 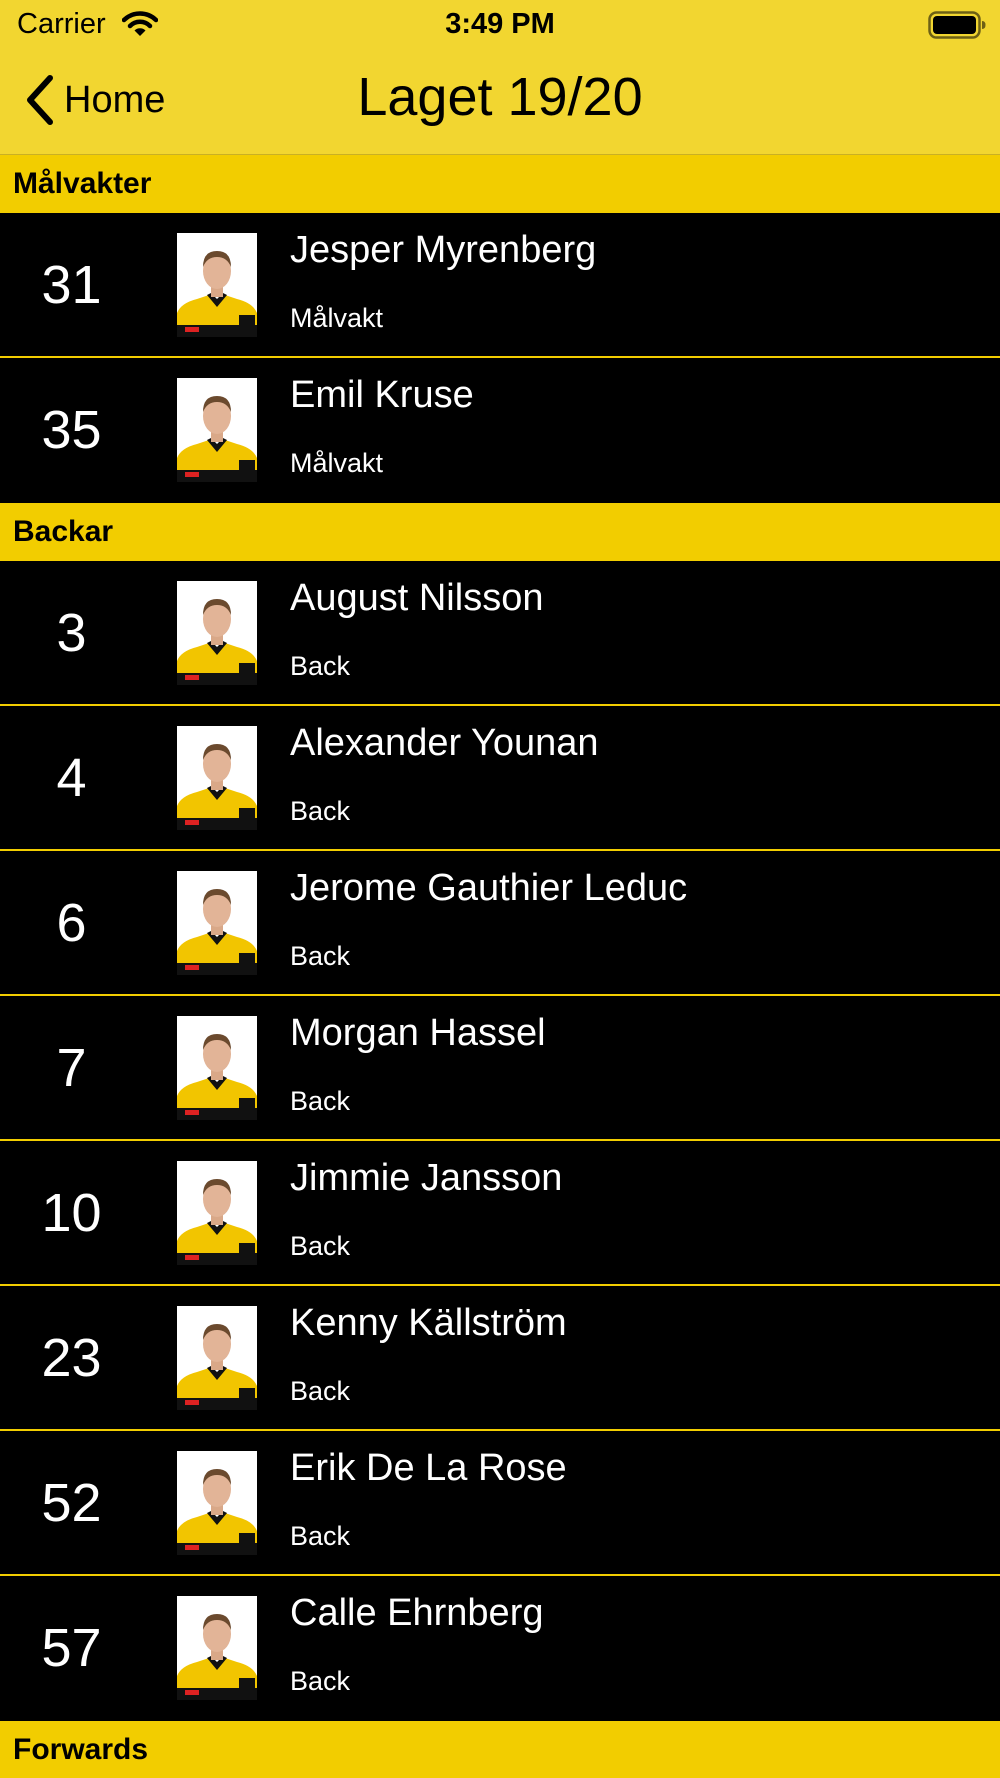 What do you see at coordinates (500, 1213) in the screenshot?
I see `player-row: 10 Jimmie Jansson Back` at bounding box center [500, 1213].